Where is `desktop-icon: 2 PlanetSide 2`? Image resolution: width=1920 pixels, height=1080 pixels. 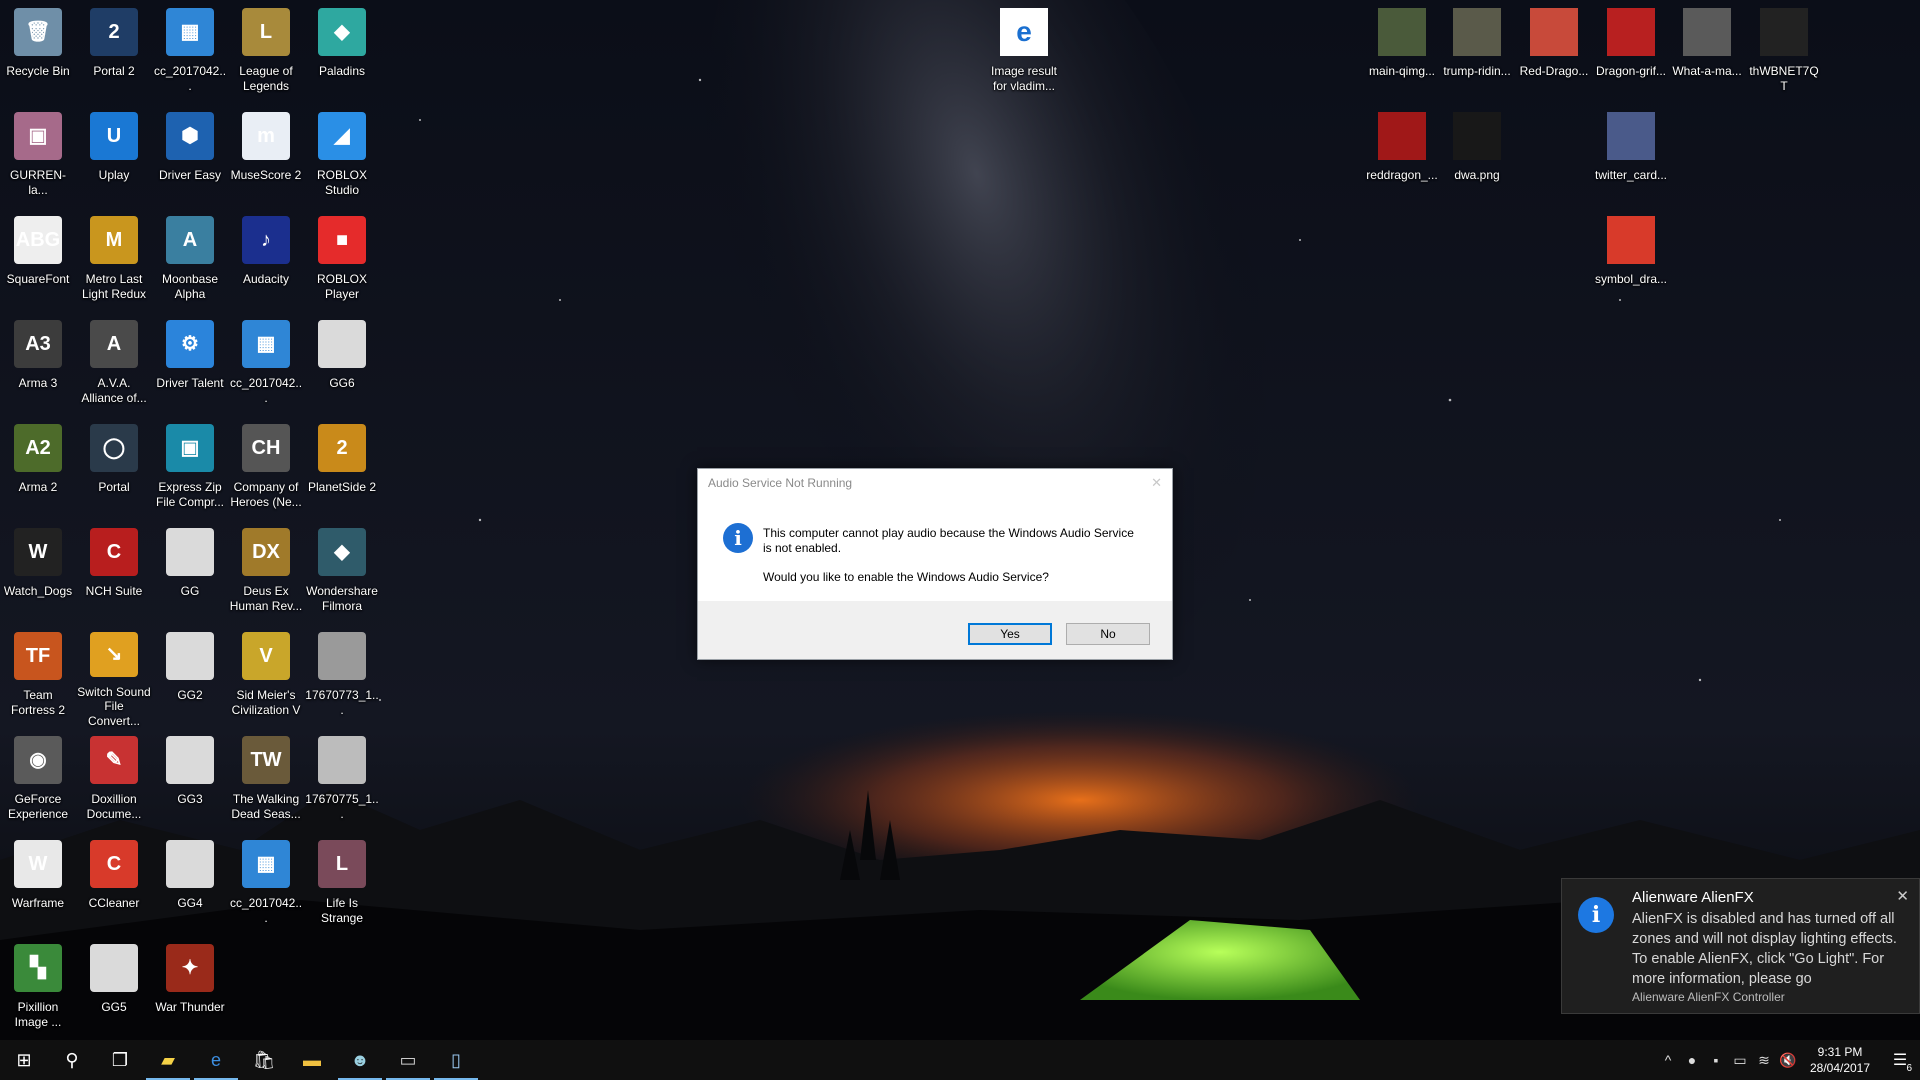 desktop-icon: 2 PlanetSide 2 is located at coordinates (342, 469).